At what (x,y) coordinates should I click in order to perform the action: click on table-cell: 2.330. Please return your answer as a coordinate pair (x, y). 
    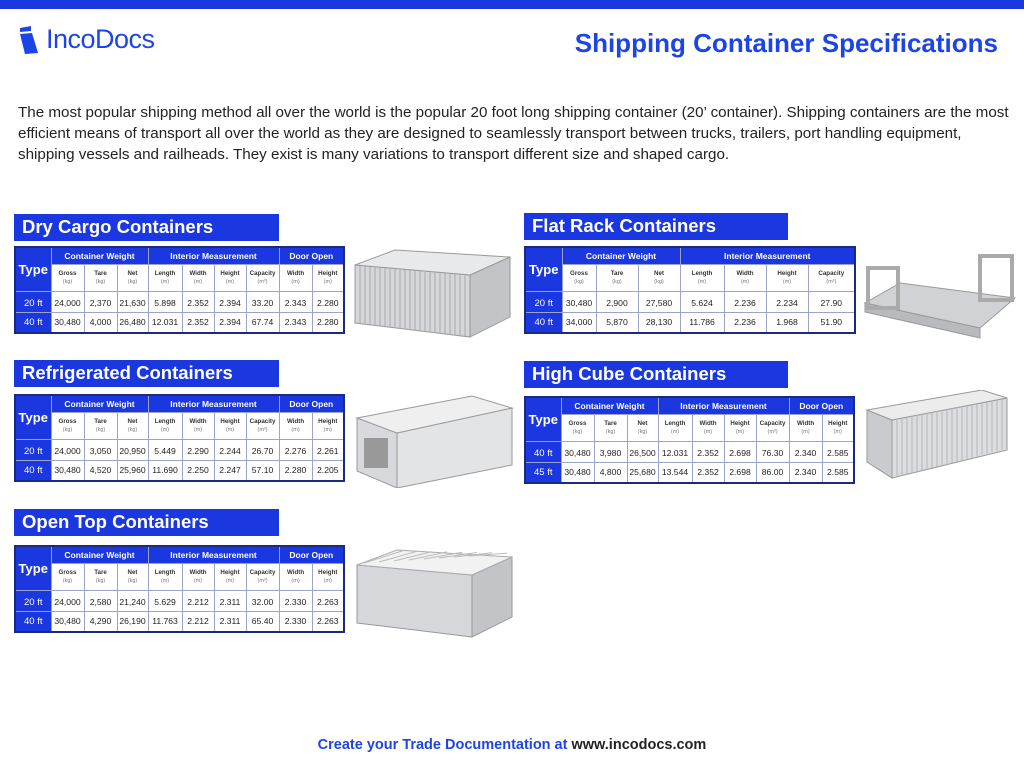
    Looking at the image, I should click on (295, 600).